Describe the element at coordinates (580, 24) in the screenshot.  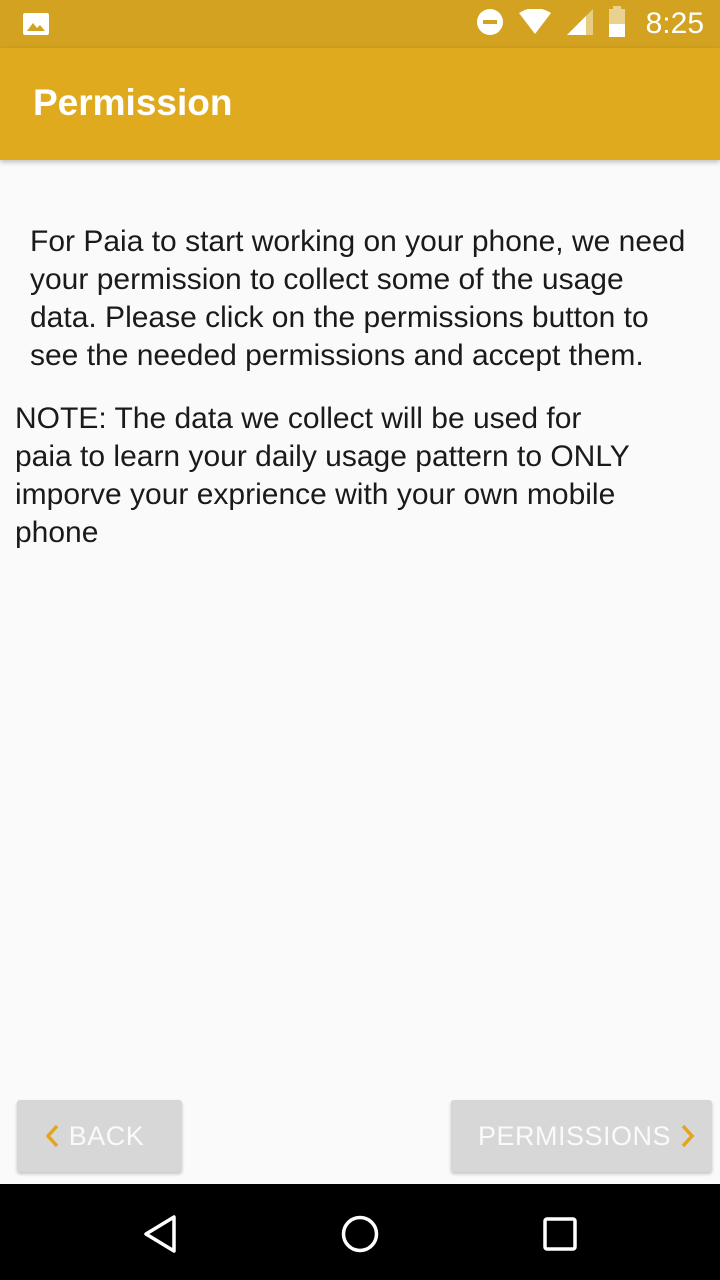
I see `signal-icon` at that location.